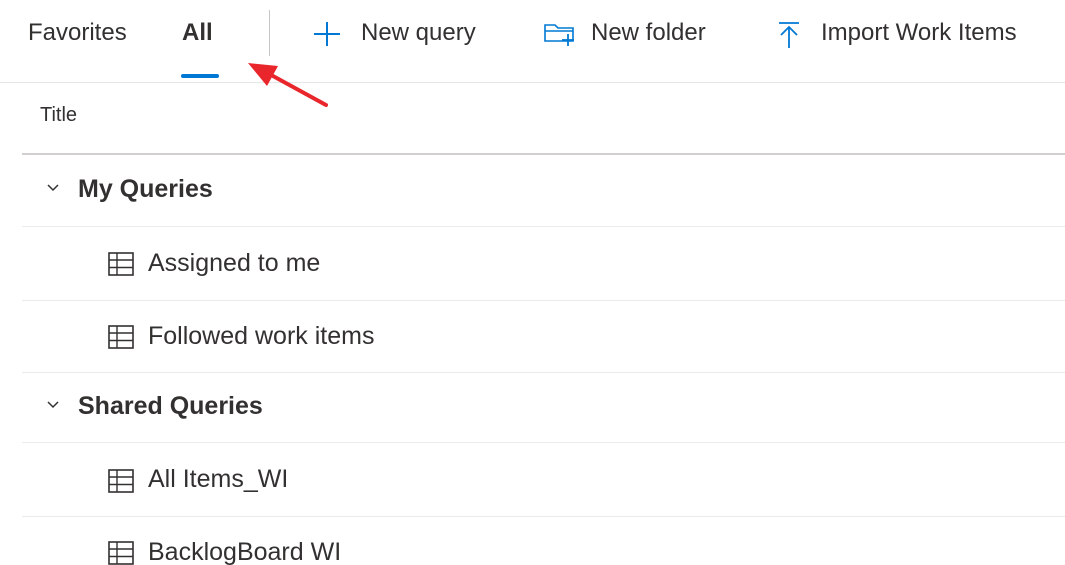 This screenshot has width=1065, height=565. I want to click on import-work-items-button: Import Work Items, so click(917, 33).